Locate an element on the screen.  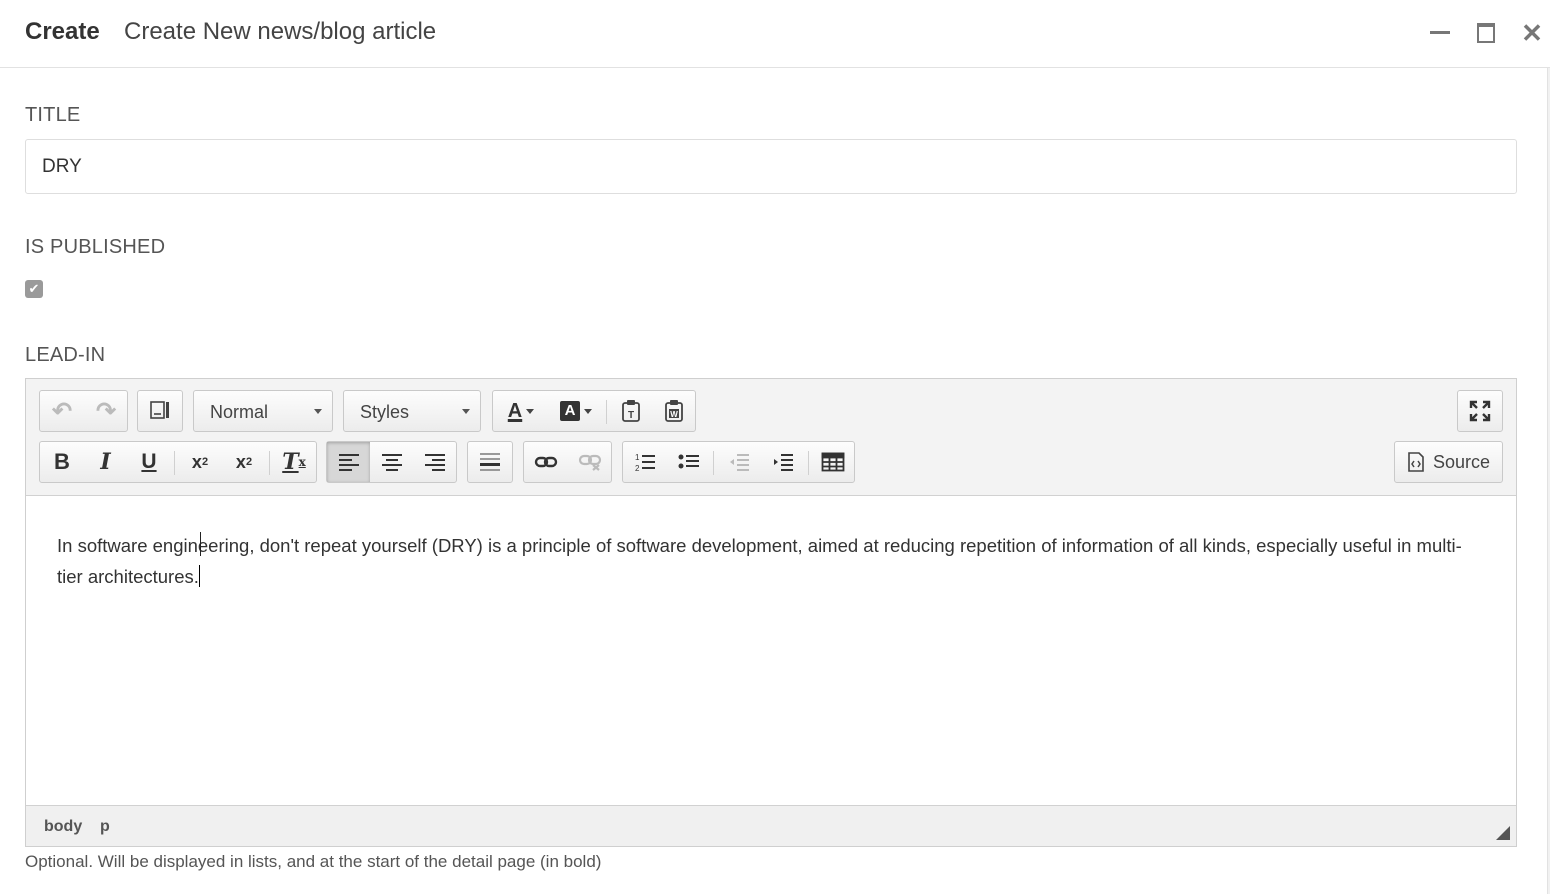
remove-format-icon: Tx is located at coordinates (294, 462).